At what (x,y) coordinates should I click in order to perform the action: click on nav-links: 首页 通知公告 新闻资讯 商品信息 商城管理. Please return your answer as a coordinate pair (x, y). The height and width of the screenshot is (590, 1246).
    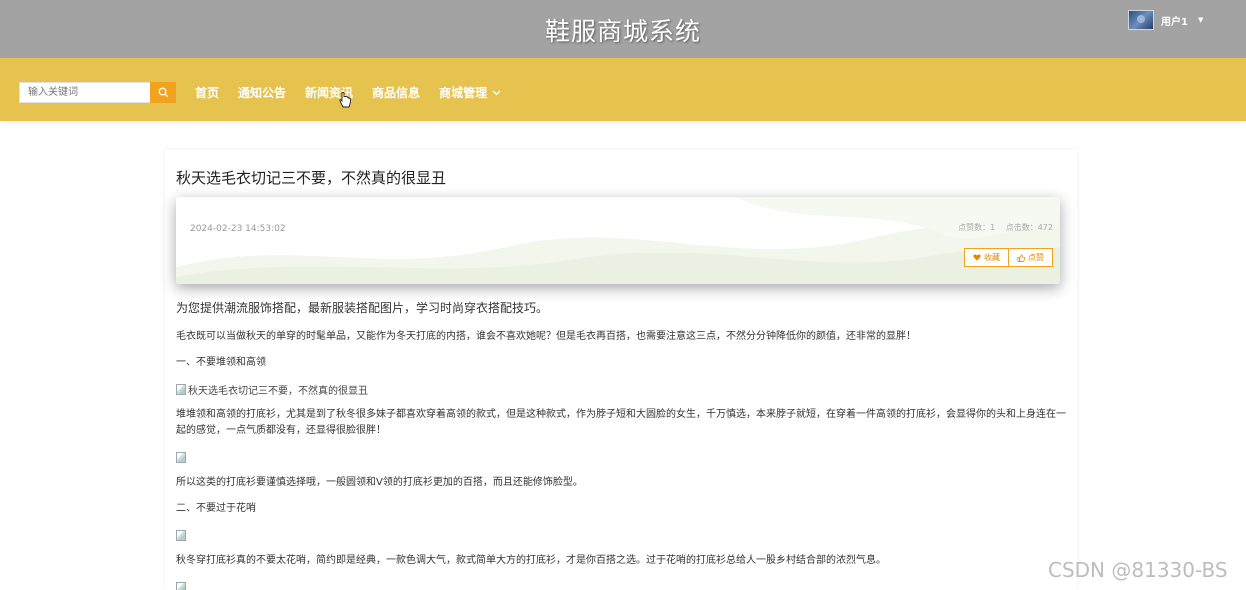
    Looking at the image, I should click on (357, 92).